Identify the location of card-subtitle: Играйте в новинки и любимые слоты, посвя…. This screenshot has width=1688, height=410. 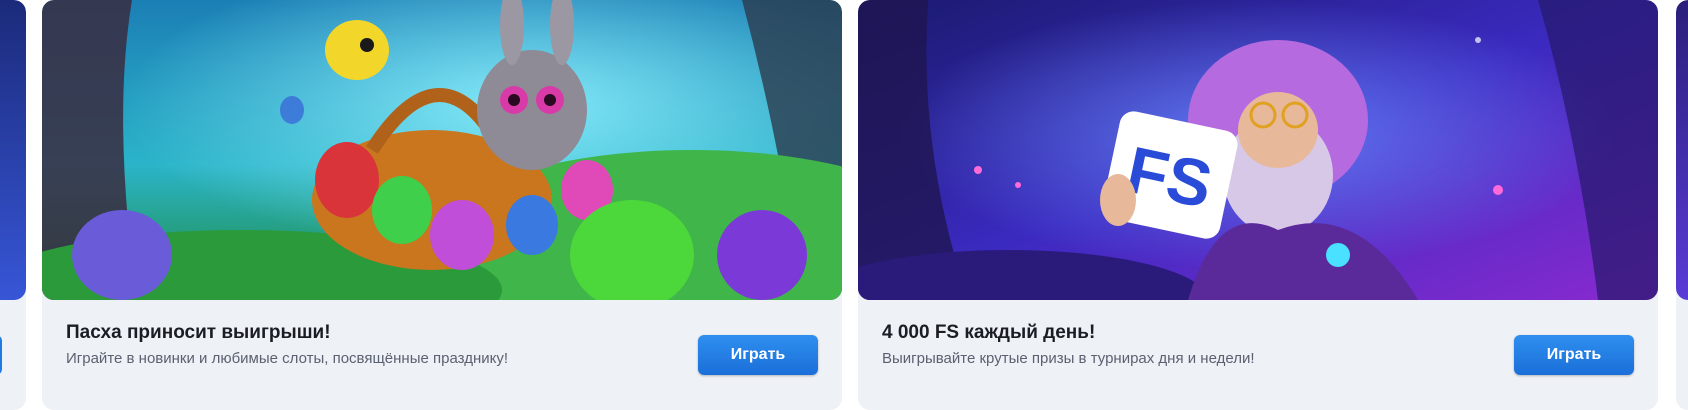
(287, 358).